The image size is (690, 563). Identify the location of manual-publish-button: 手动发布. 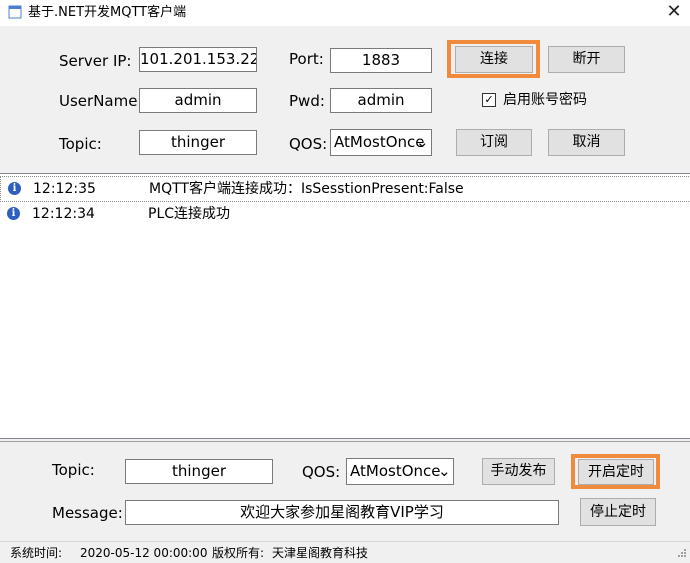
(518, 471).